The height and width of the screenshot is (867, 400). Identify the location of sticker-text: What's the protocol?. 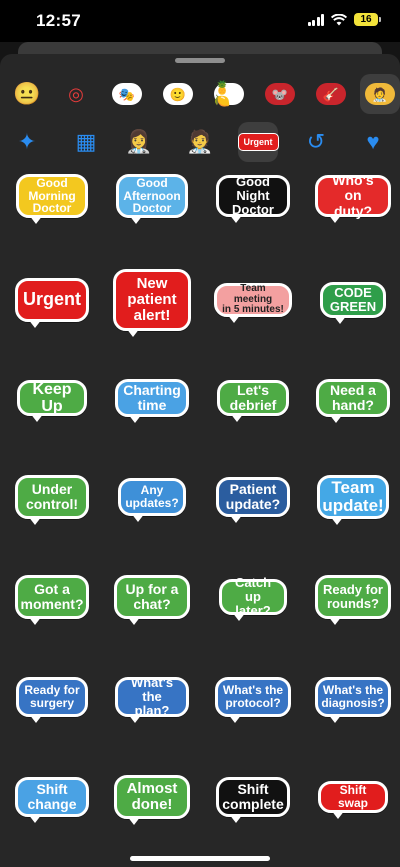
(253, 696).